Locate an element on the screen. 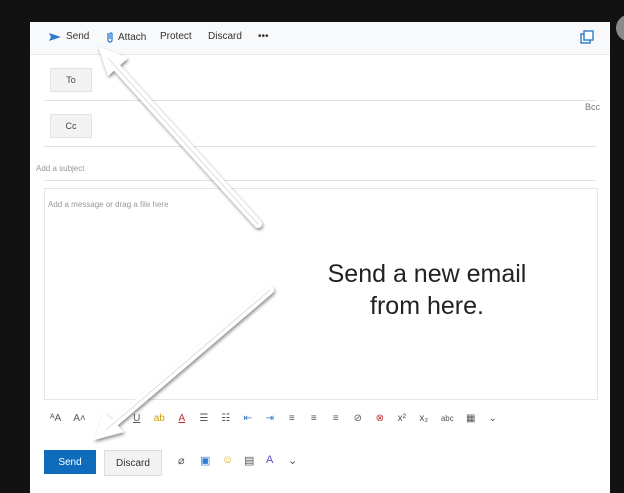 The image size is (624, 493). align-left-icon: ≡ is located at coordinates (292, 418).